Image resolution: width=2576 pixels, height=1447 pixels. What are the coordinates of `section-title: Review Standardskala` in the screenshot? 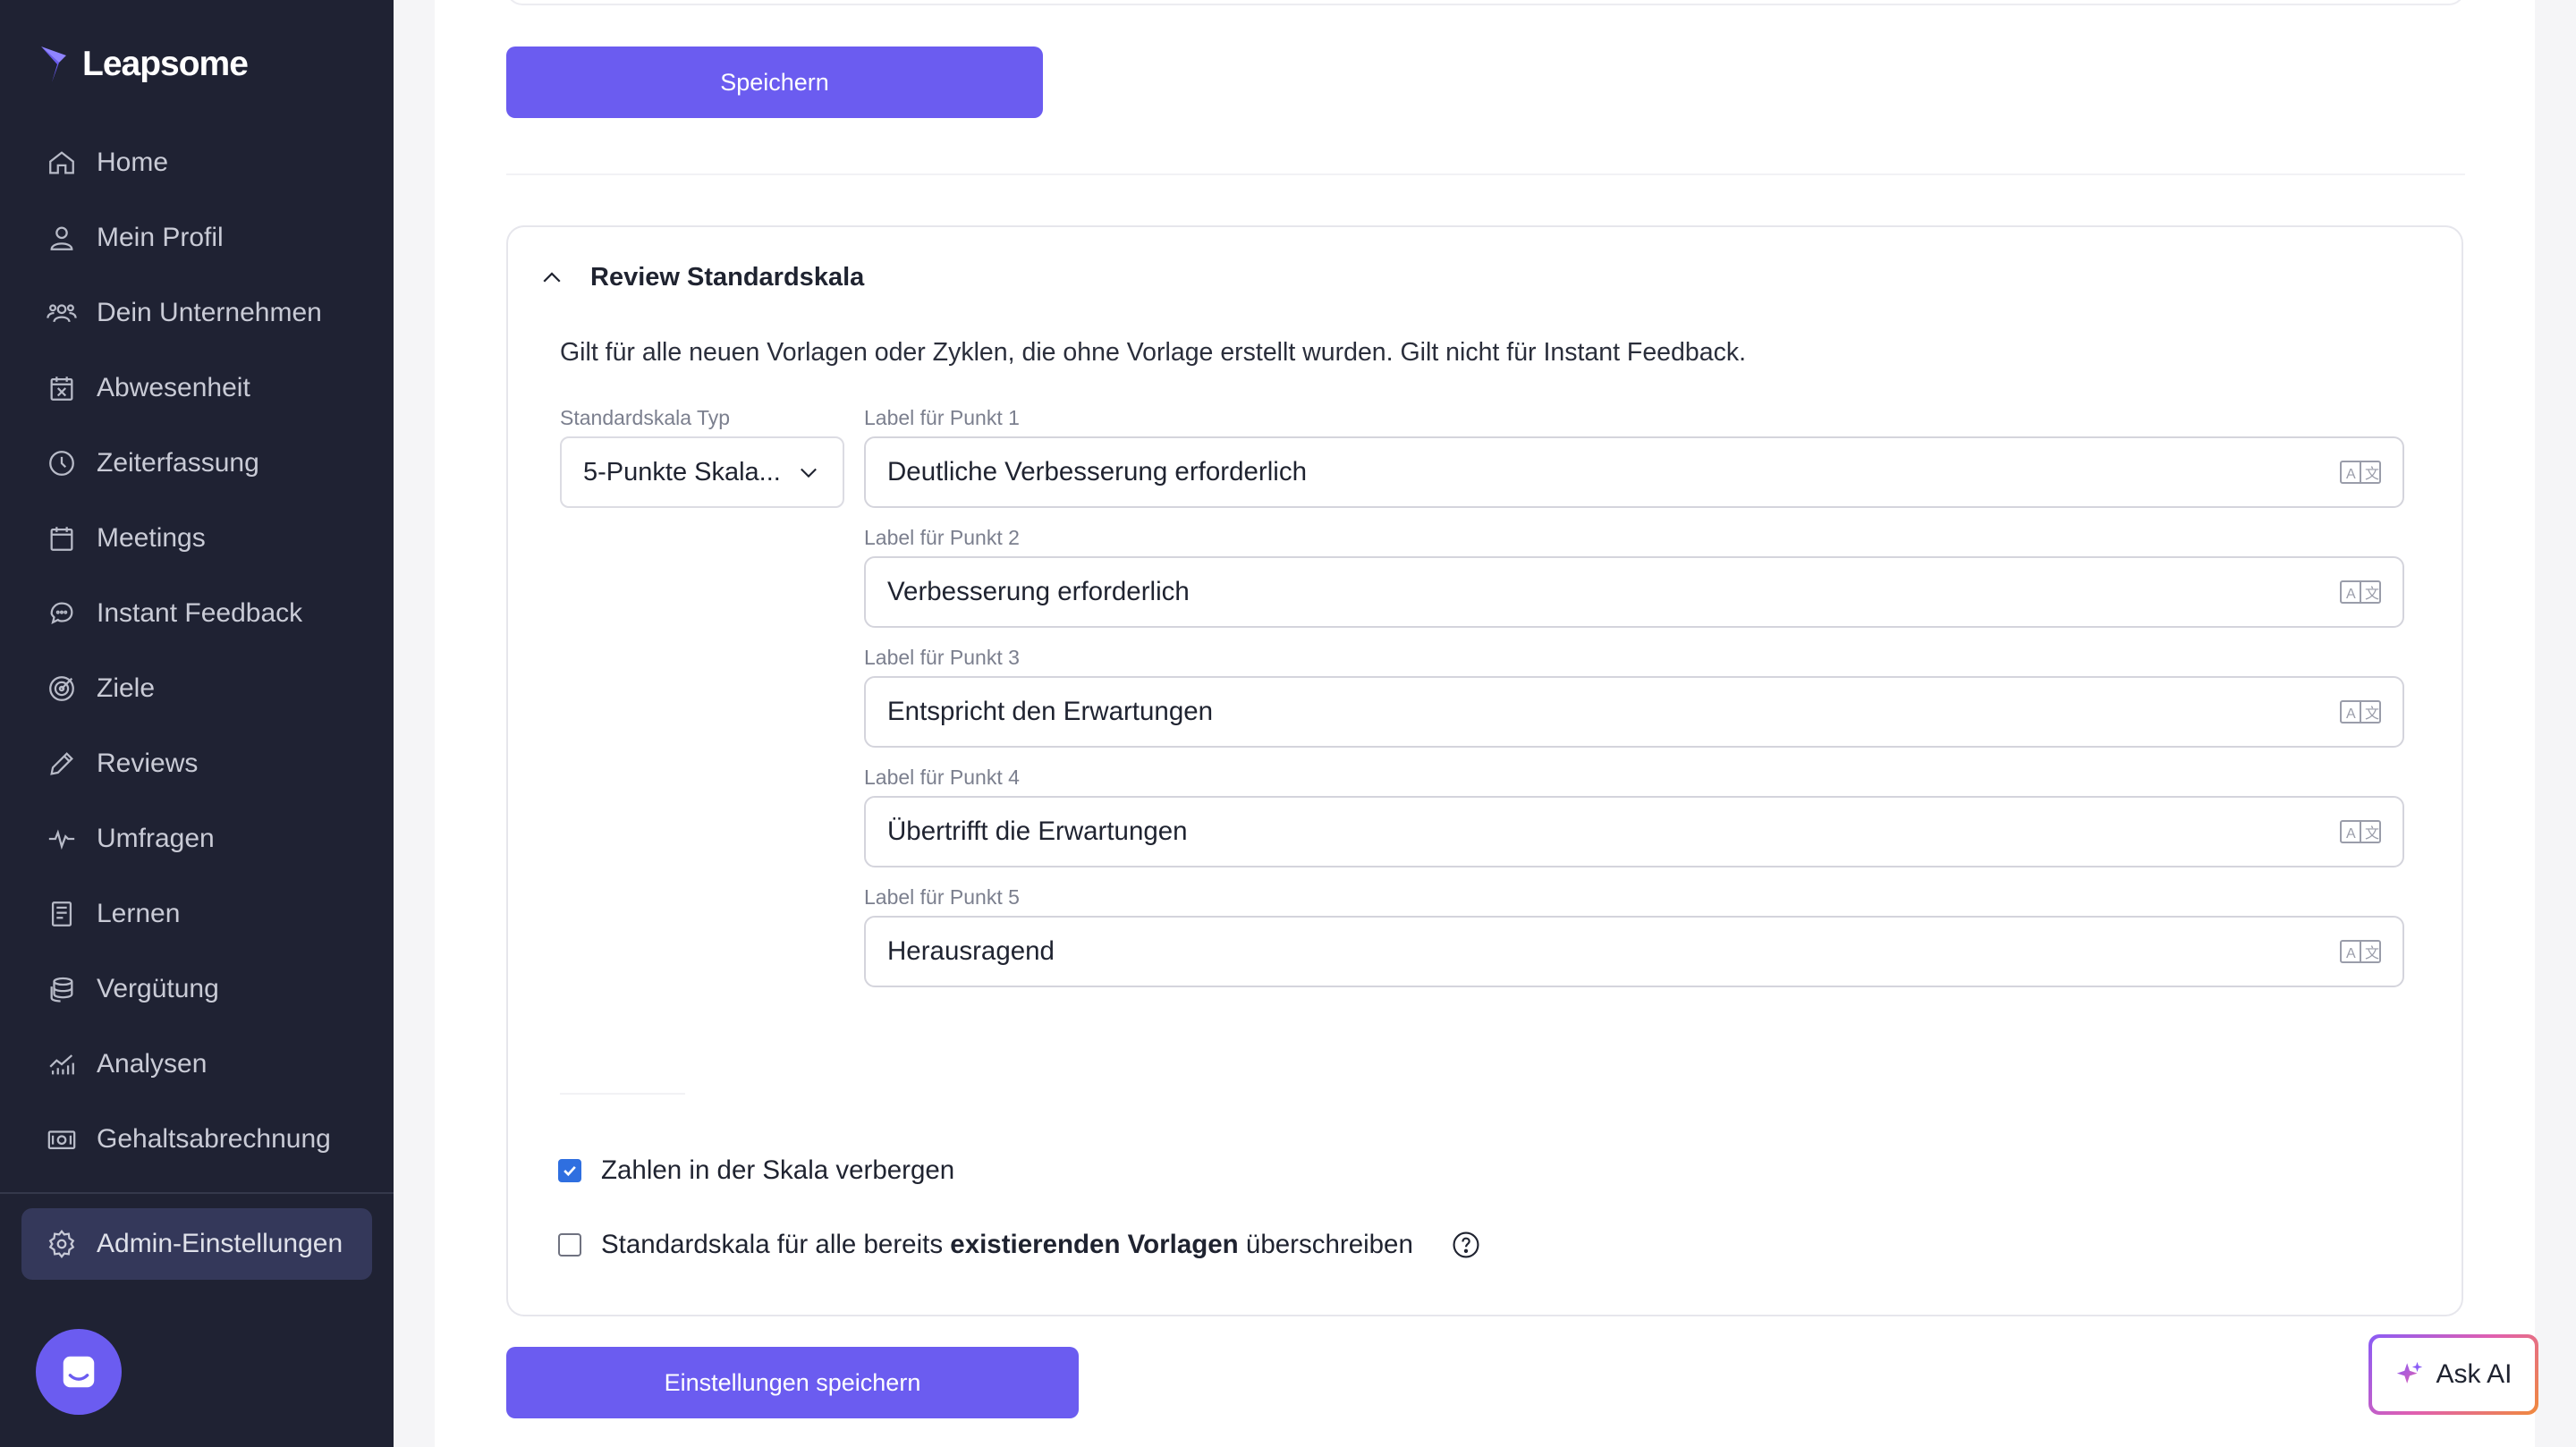 It's located at (727, 277).